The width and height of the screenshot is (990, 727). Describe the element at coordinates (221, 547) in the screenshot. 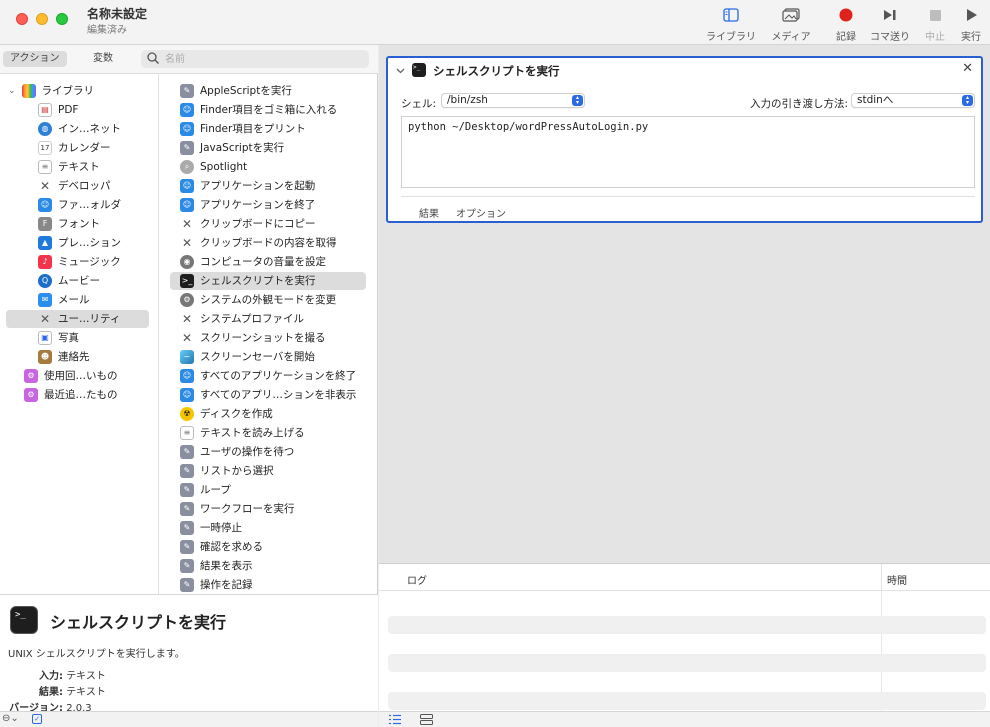

I see `action-item: ✎ 確認を求める` at that location.